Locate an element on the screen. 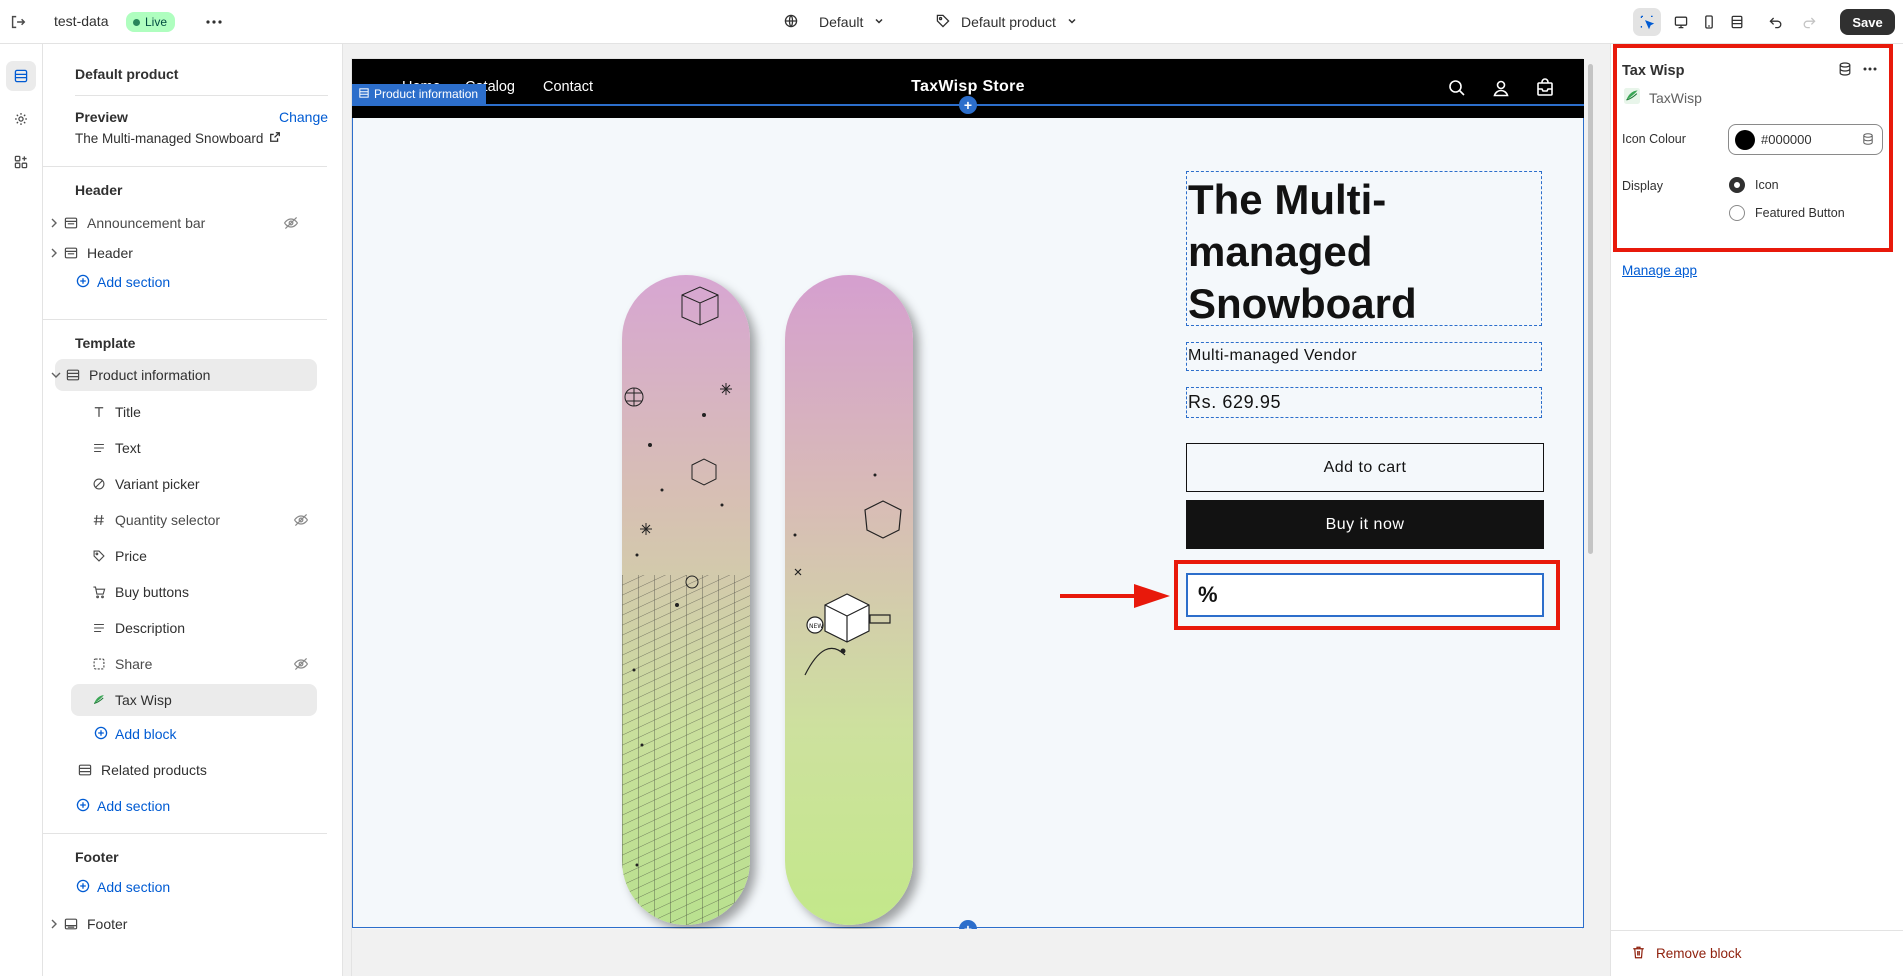  globe-icon is located at coordinates (791, 22).